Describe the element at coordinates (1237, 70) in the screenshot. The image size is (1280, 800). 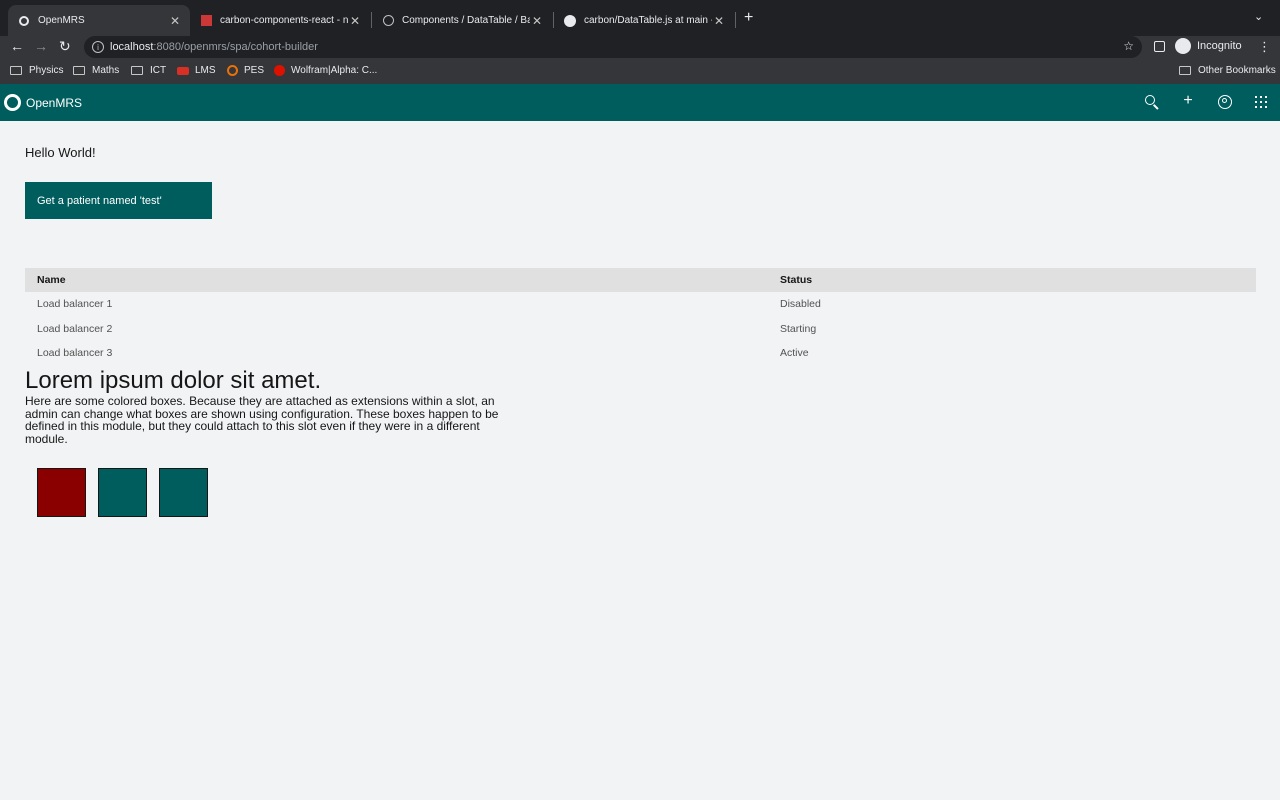
I see `bookmark-label: Other Bookmarks` at that location.